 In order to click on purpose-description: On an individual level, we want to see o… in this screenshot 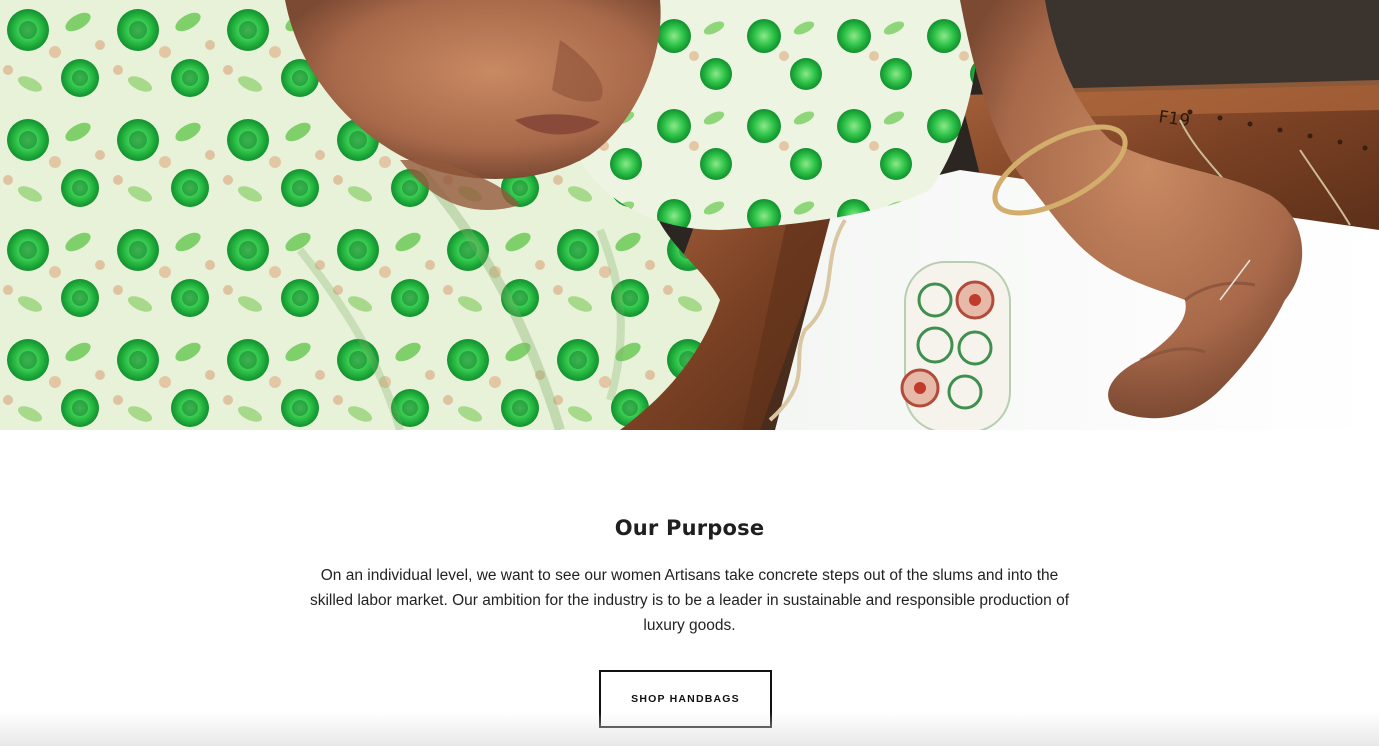, I will do `click(689, 600)`.